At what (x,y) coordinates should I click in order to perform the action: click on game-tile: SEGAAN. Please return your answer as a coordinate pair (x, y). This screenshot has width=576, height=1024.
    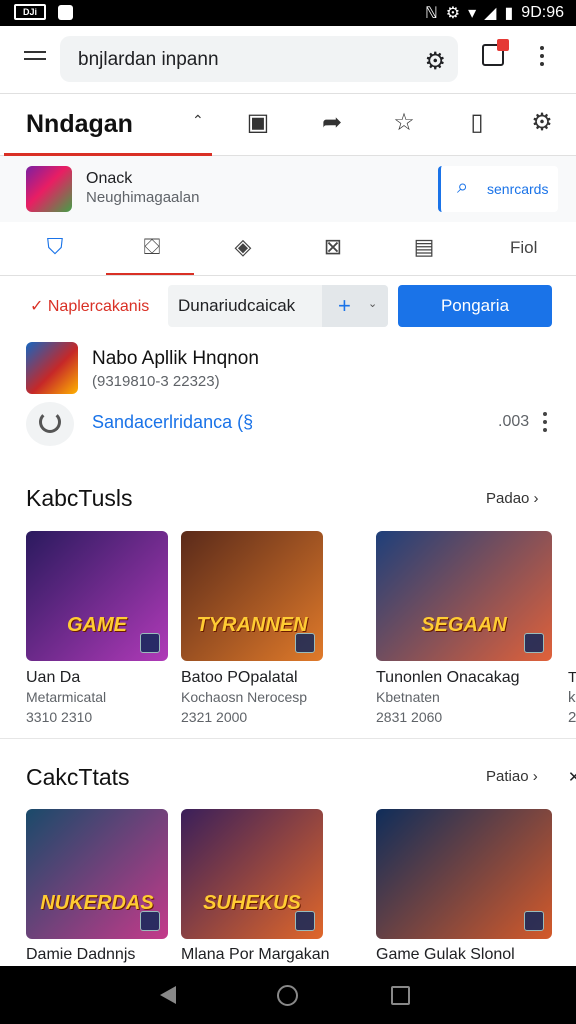
    Looking at the image, I should click on (464, 596).